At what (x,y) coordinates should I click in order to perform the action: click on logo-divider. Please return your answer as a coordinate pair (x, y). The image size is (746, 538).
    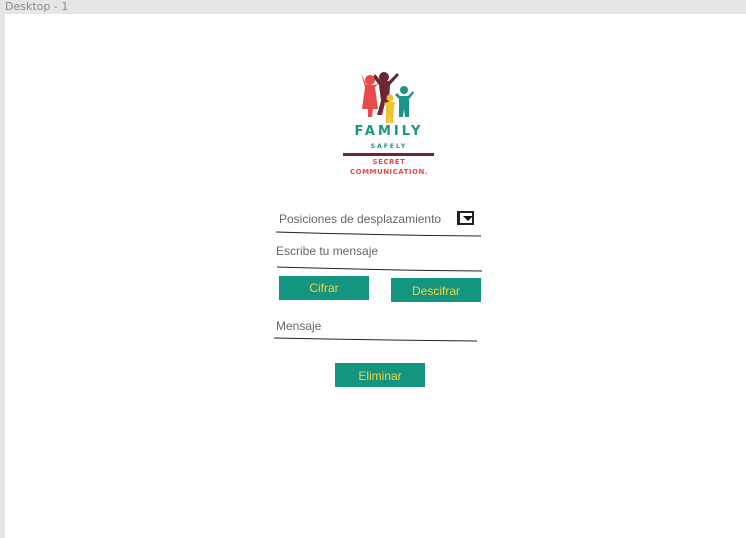
    Looking at the image, I should click on (388, 154).